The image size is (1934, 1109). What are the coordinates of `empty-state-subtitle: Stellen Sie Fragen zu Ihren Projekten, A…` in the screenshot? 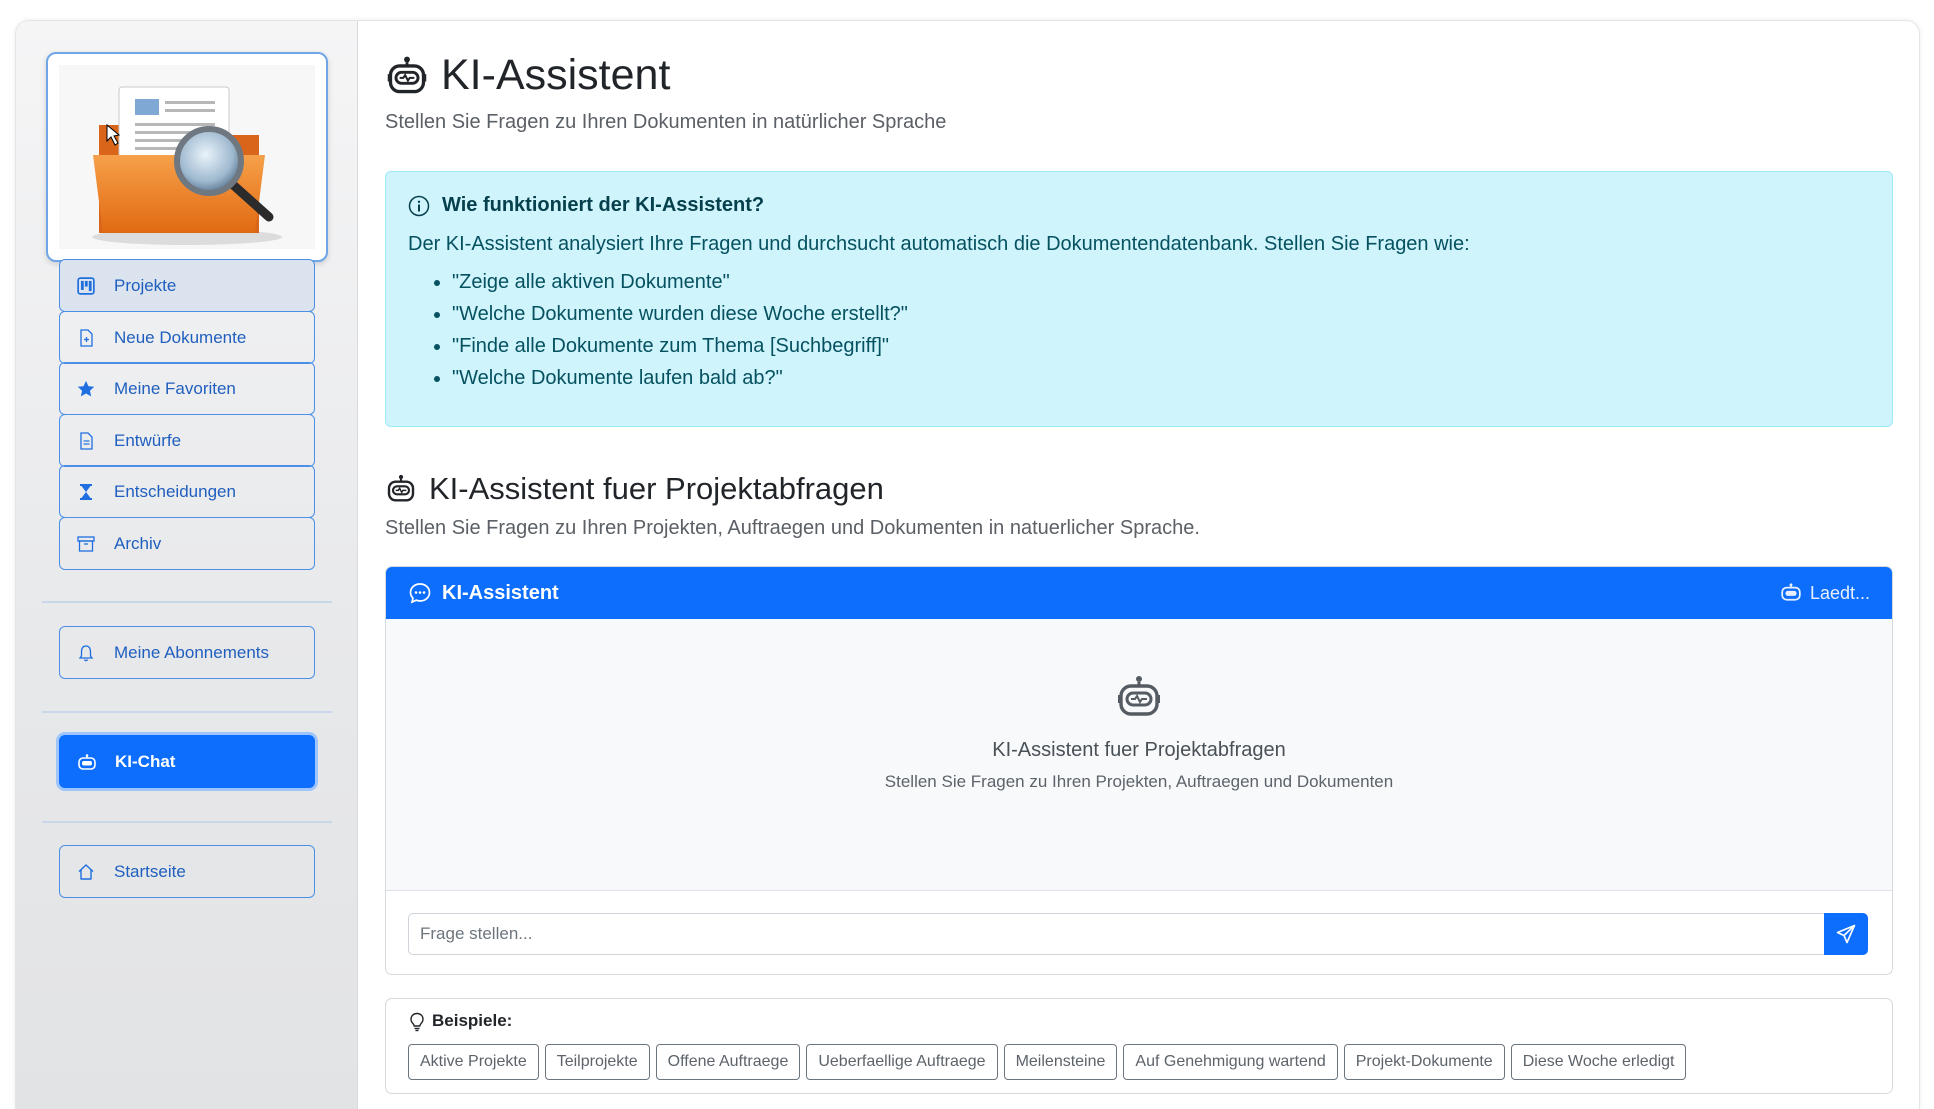 It's located at (1139, 781).